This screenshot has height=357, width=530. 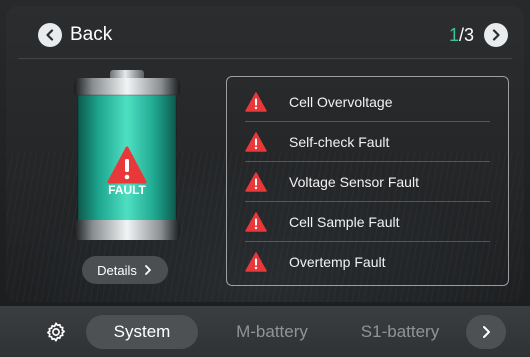 I want to click on fault-item: Cell Overvoltage, so click(x=367, y=102).